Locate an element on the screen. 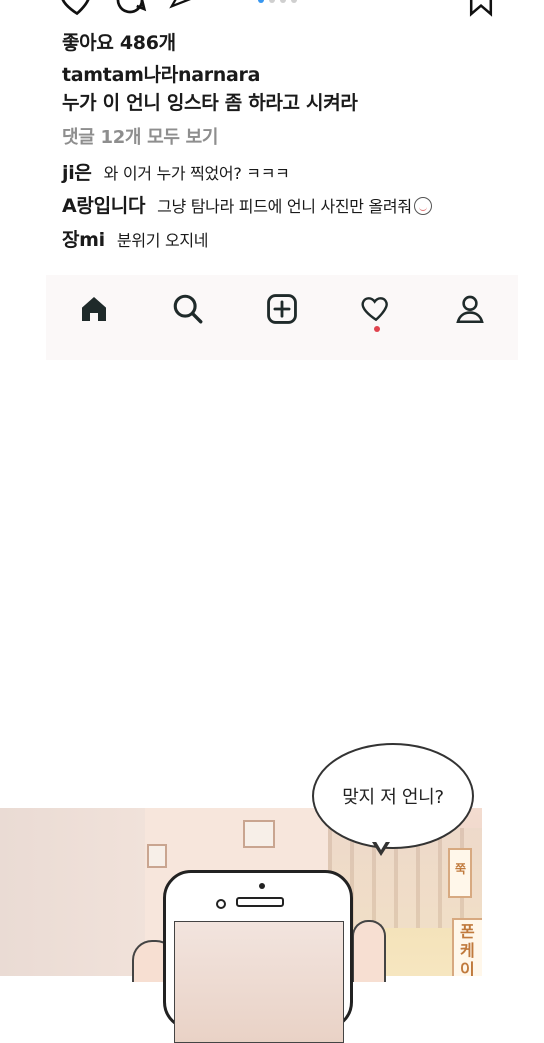  view-all-comments-link: 댓글 12개 모두 보기 is located at coordinates (140, 136).